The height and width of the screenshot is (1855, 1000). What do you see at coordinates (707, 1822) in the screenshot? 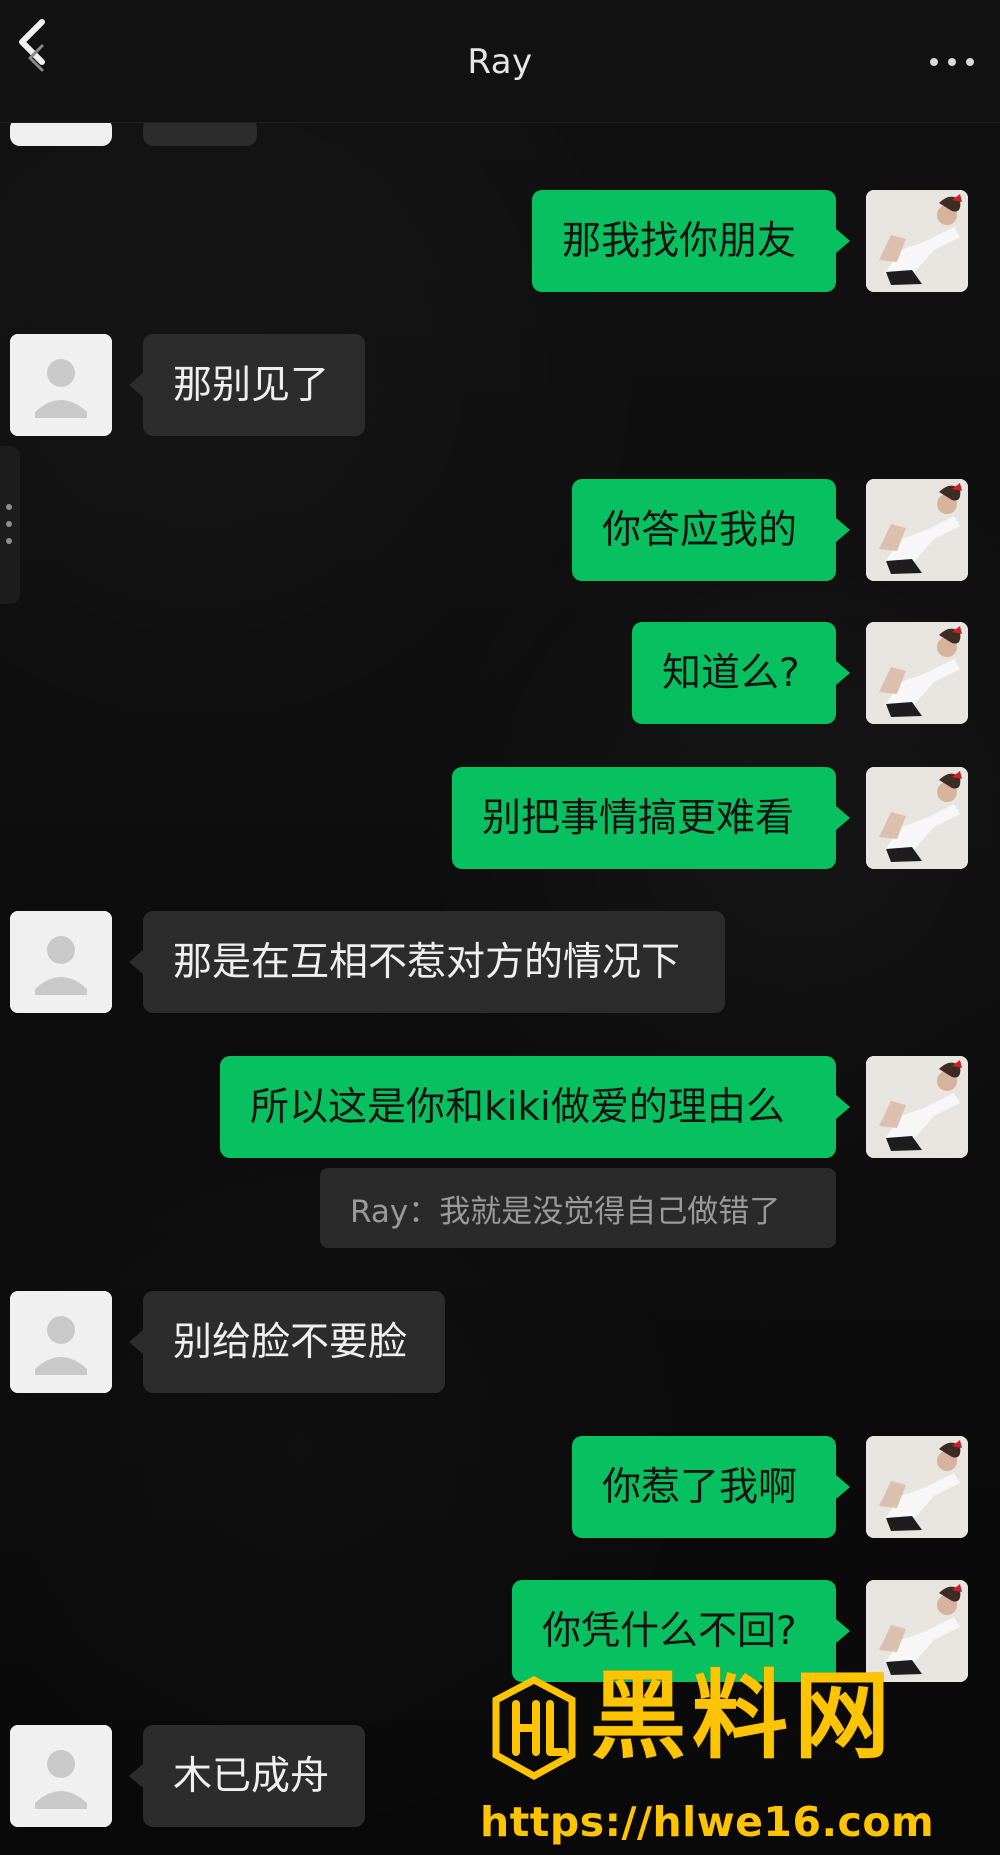
I see `watermark-url: https://hlwe16.com` at bounding box center [707, 1822].